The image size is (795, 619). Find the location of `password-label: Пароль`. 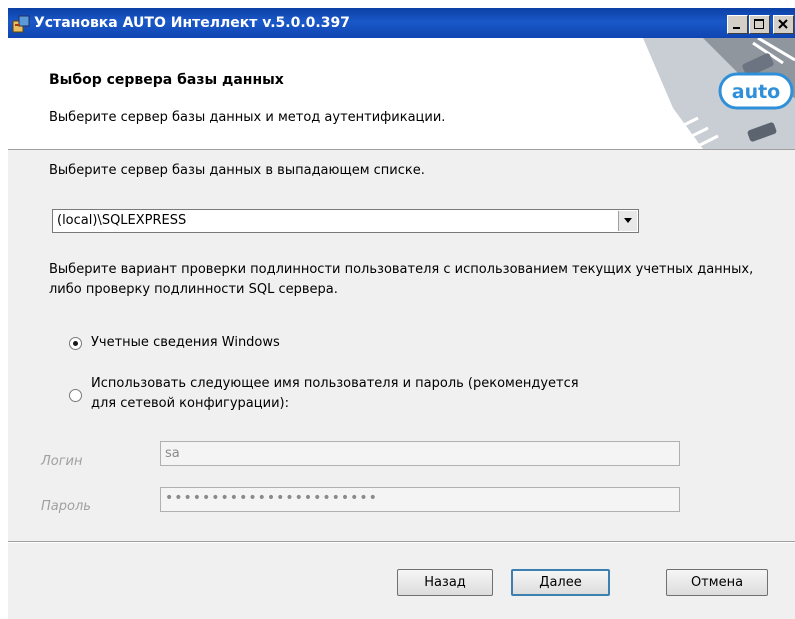

password-label: Пароль is located at coordinates (66, 506).